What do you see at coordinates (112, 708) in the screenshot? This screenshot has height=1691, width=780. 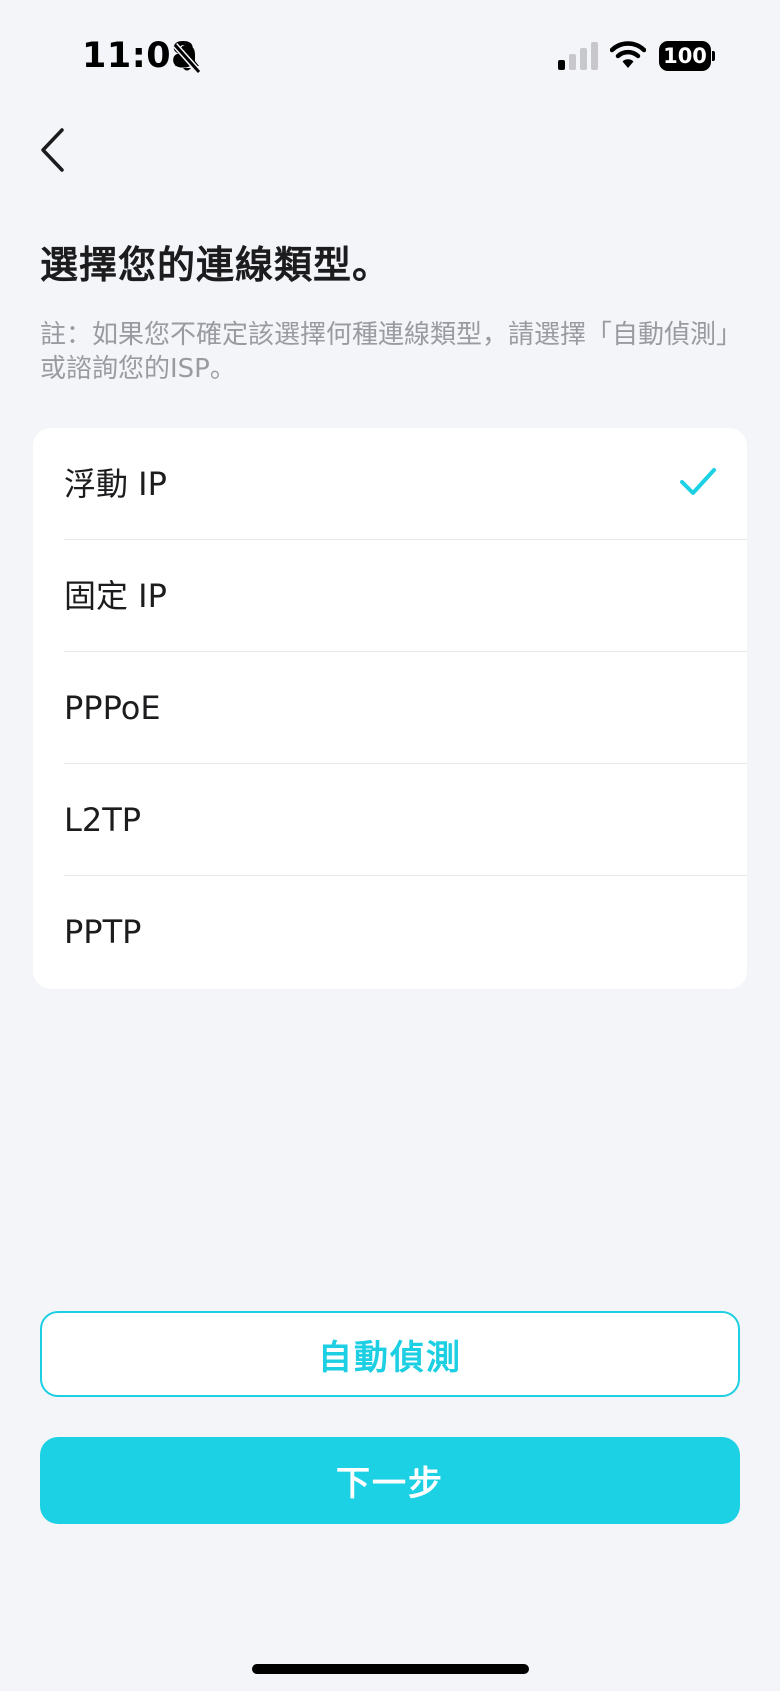 I see `option-label: PPPoE` at bounding box center [112, 708].